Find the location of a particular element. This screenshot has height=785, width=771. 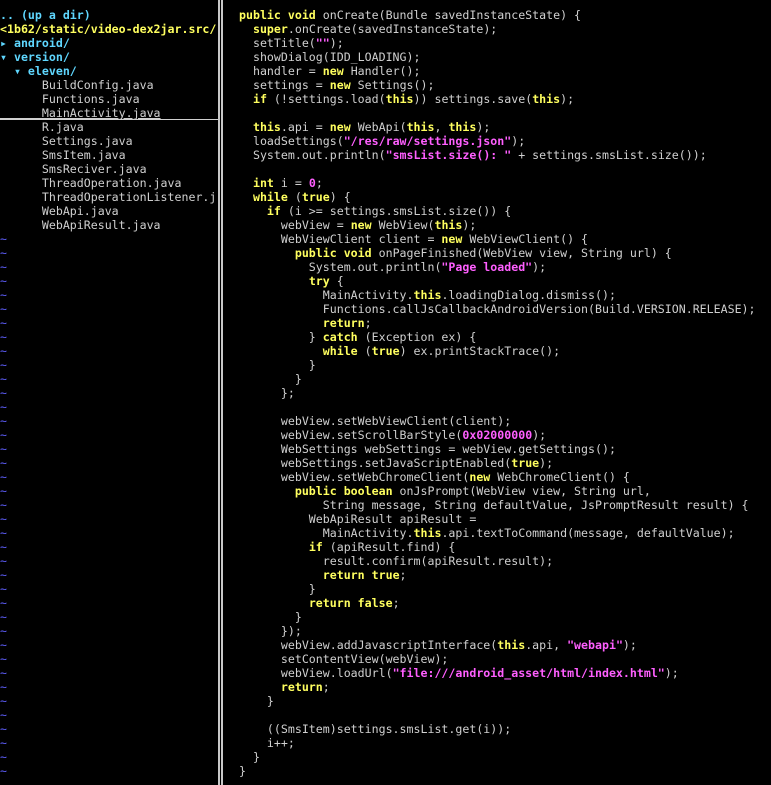

code-line: setTitle(""); is located at coordinates (505, 43).